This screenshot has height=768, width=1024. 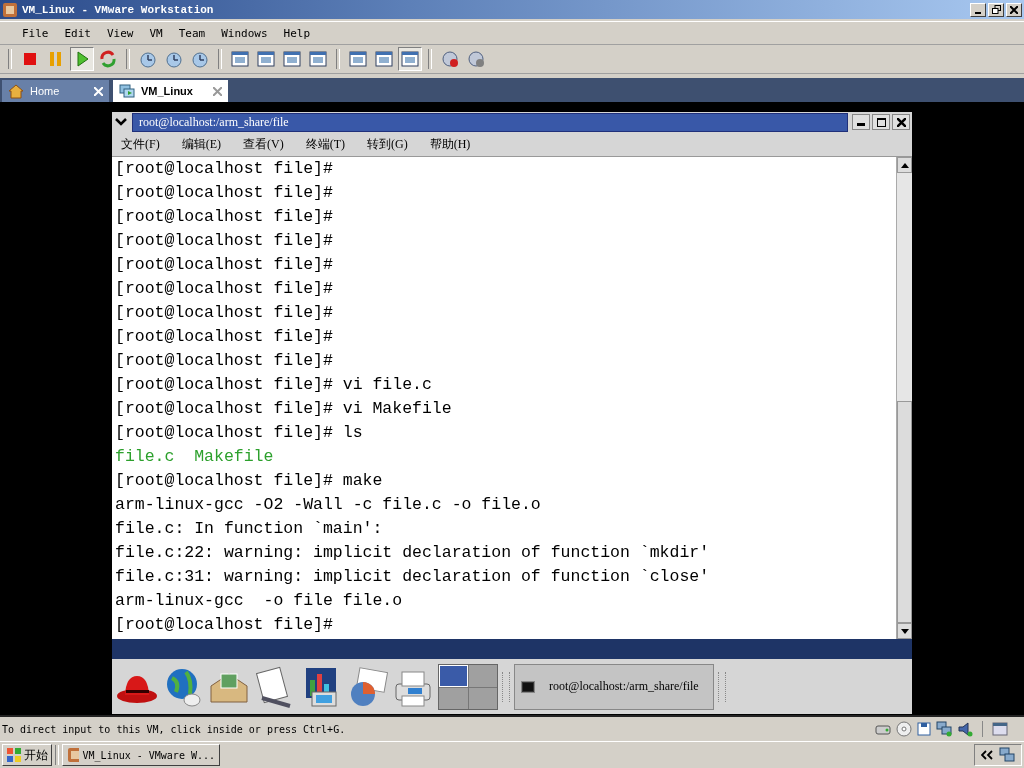 What do you see at coordinates (614, 686) in the screenshot?
I see `task-button: root@localhost:/arm_share/file` at bounding box center [614, 686].